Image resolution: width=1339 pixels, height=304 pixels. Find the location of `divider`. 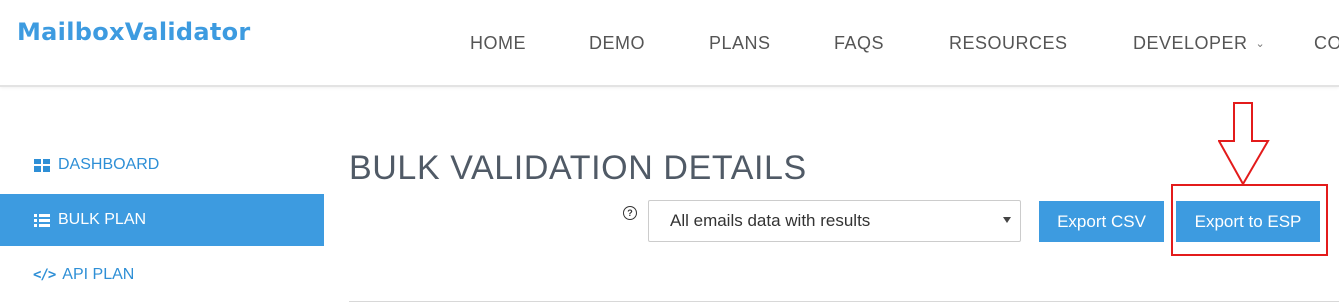

divider is located at coordinates (844, 301).